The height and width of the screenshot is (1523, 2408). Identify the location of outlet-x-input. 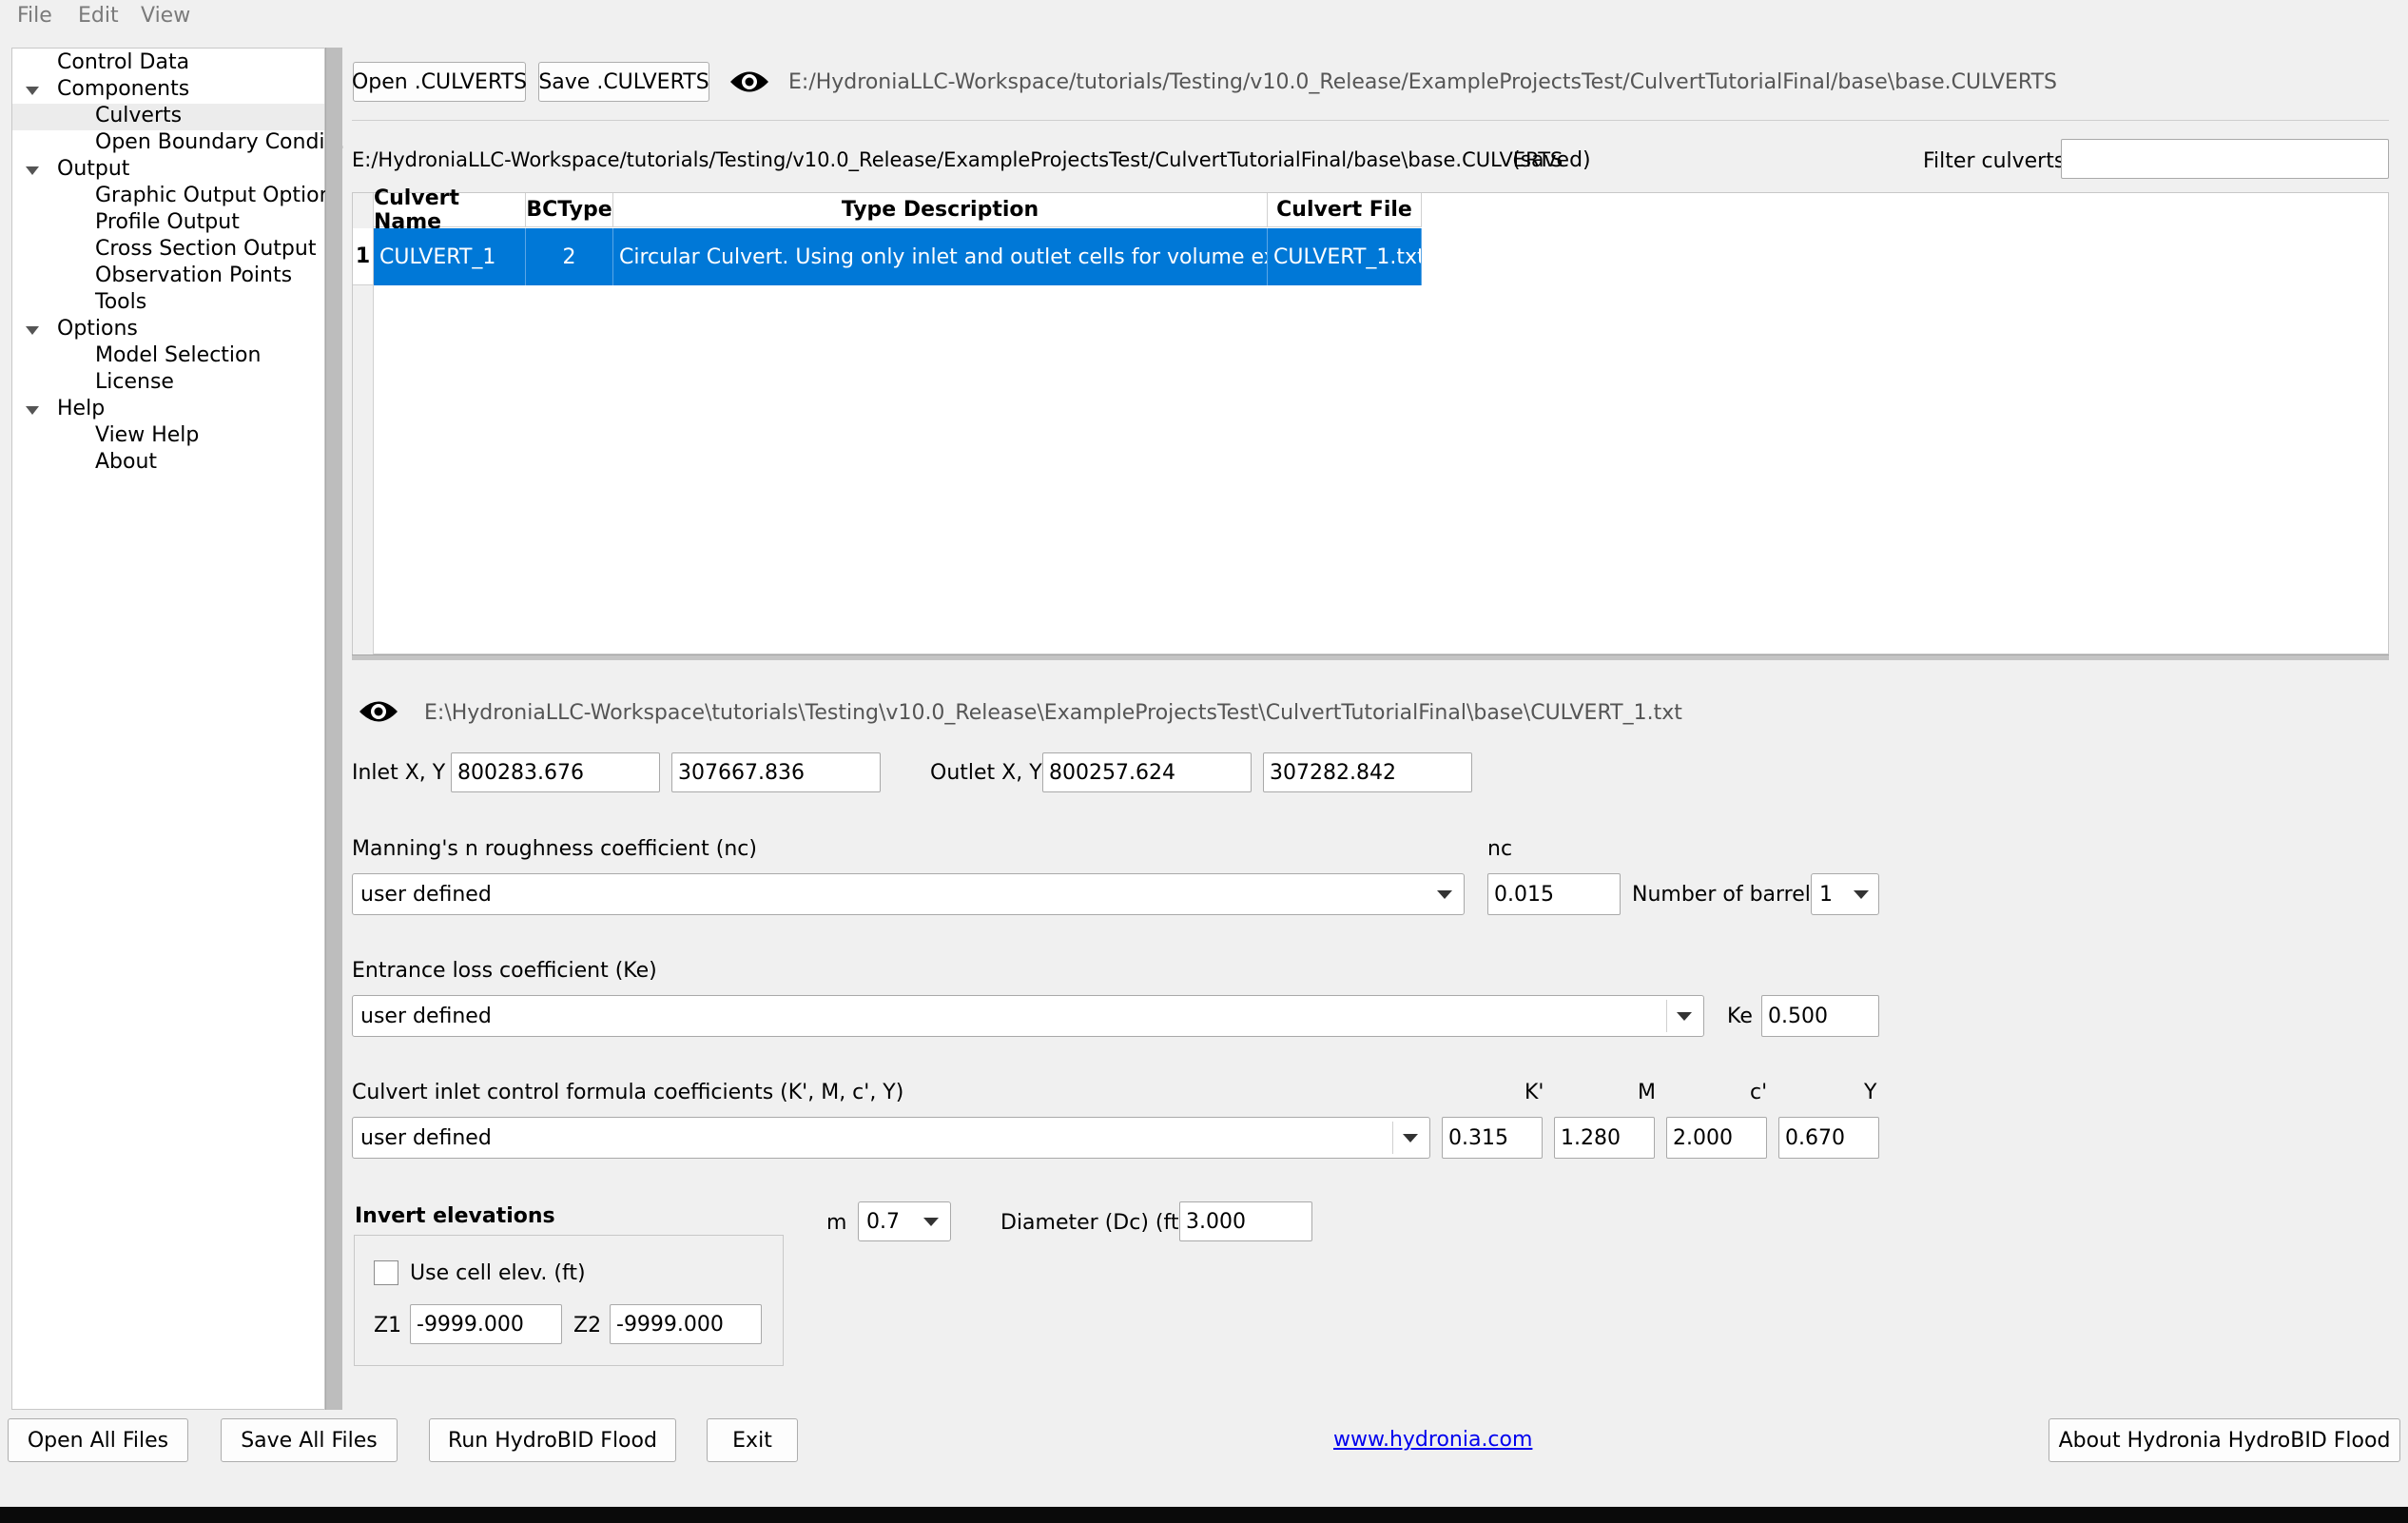
(1147, 772).